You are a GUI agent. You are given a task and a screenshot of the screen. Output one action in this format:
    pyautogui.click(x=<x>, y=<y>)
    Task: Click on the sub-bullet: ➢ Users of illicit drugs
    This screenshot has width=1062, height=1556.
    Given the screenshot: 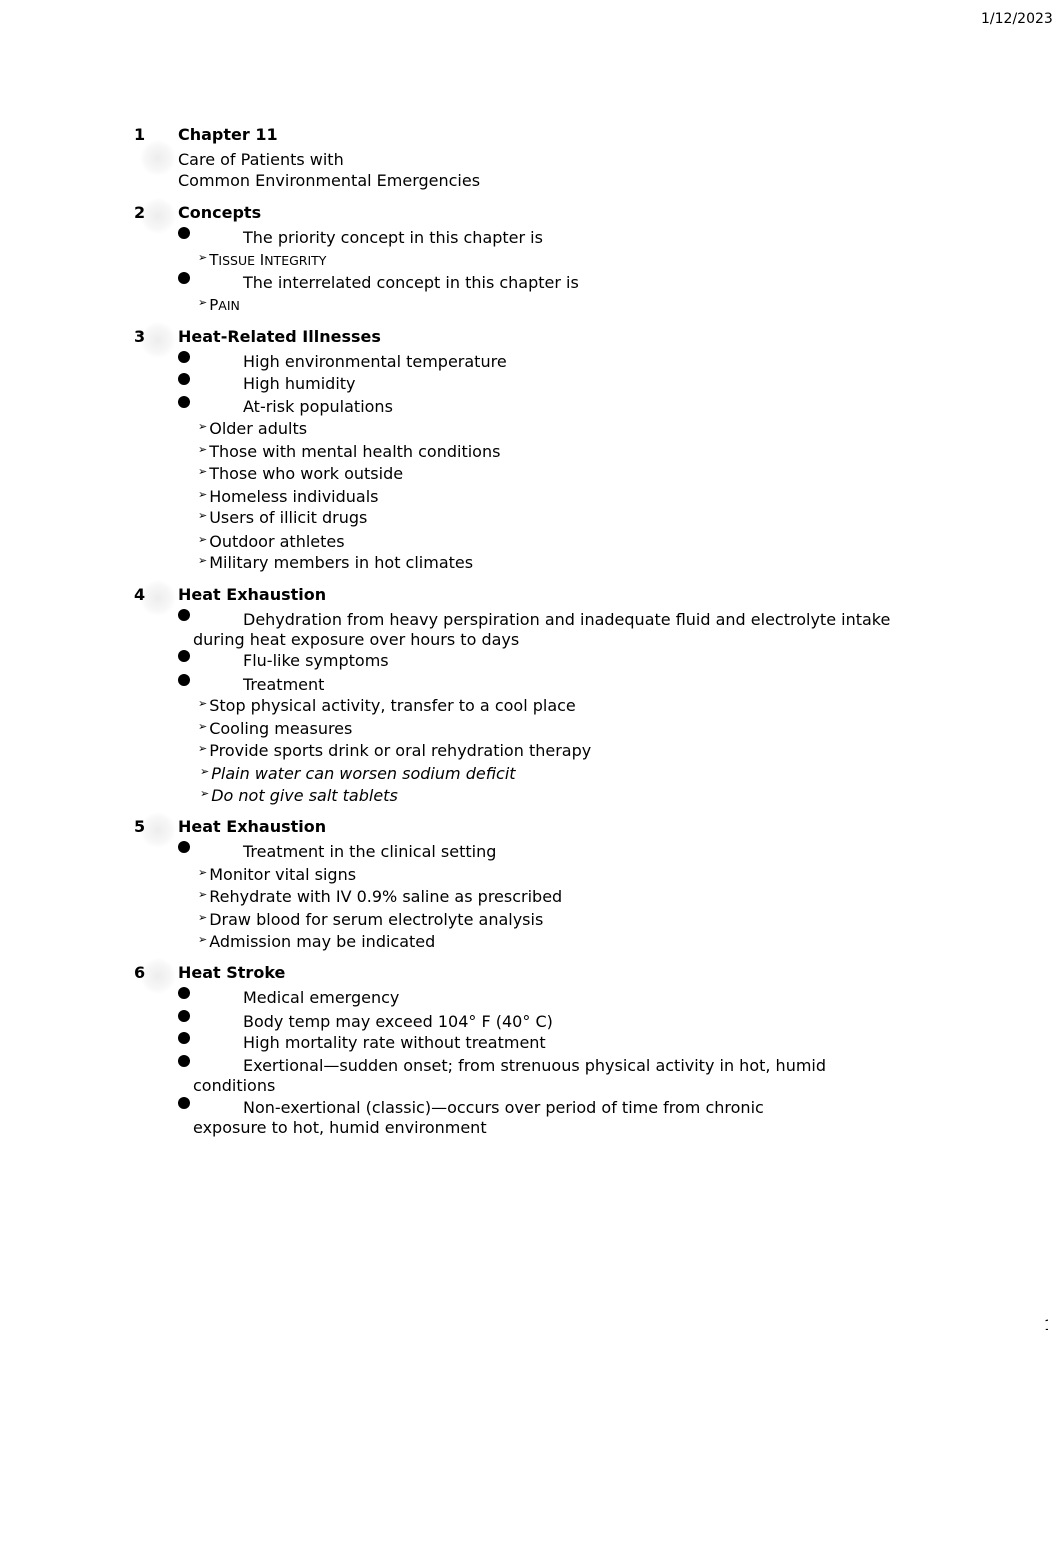 What is the action you would take?
    pyautogui.click(x=282, y=517)
    